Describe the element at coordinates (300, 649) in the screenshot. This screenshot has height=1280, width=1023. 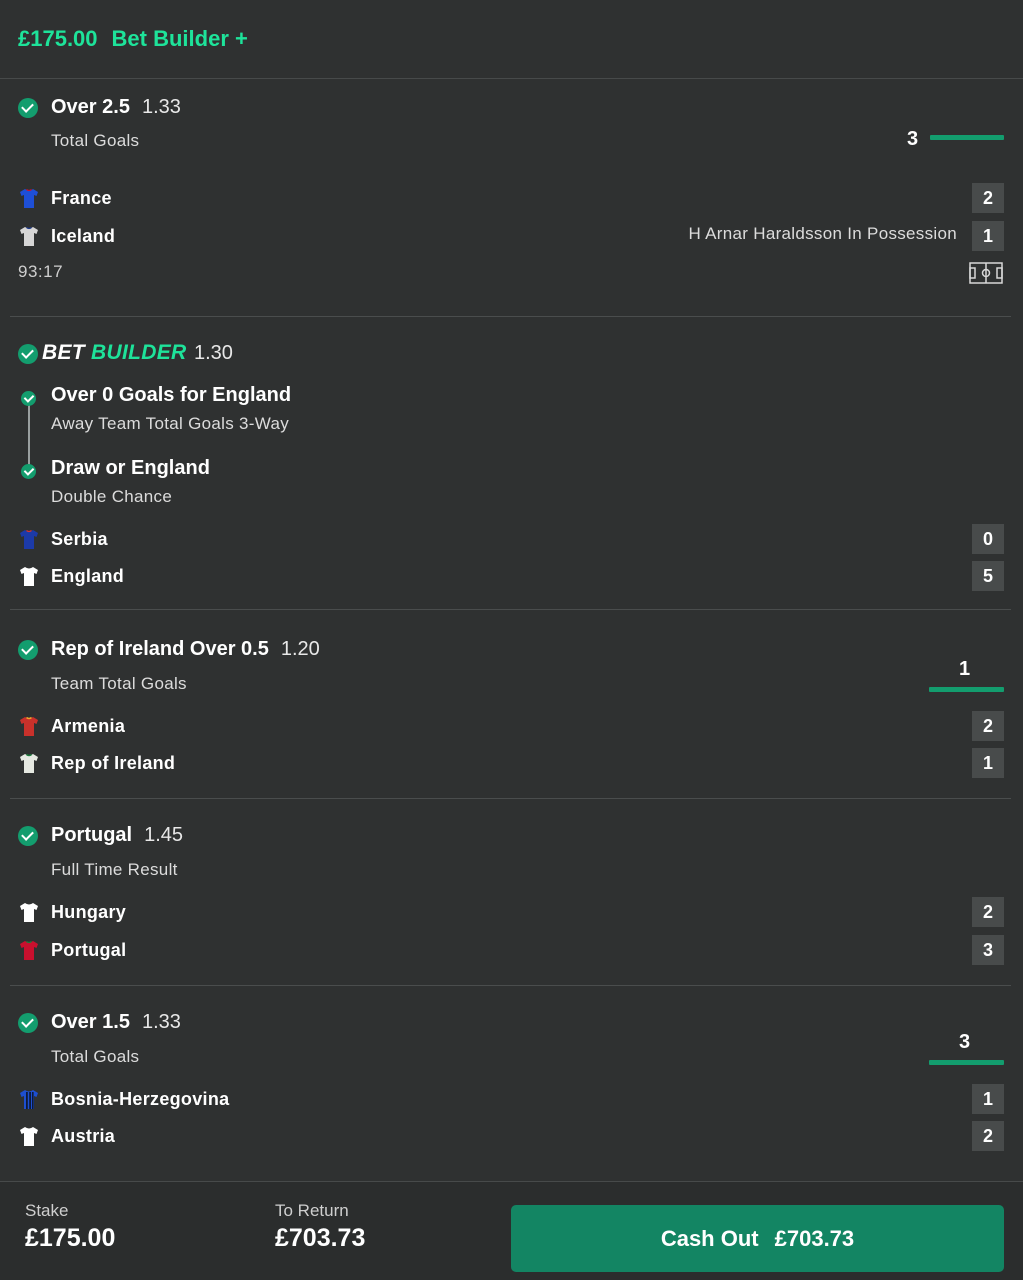
I see `selection-odds: 1.20` at that location.